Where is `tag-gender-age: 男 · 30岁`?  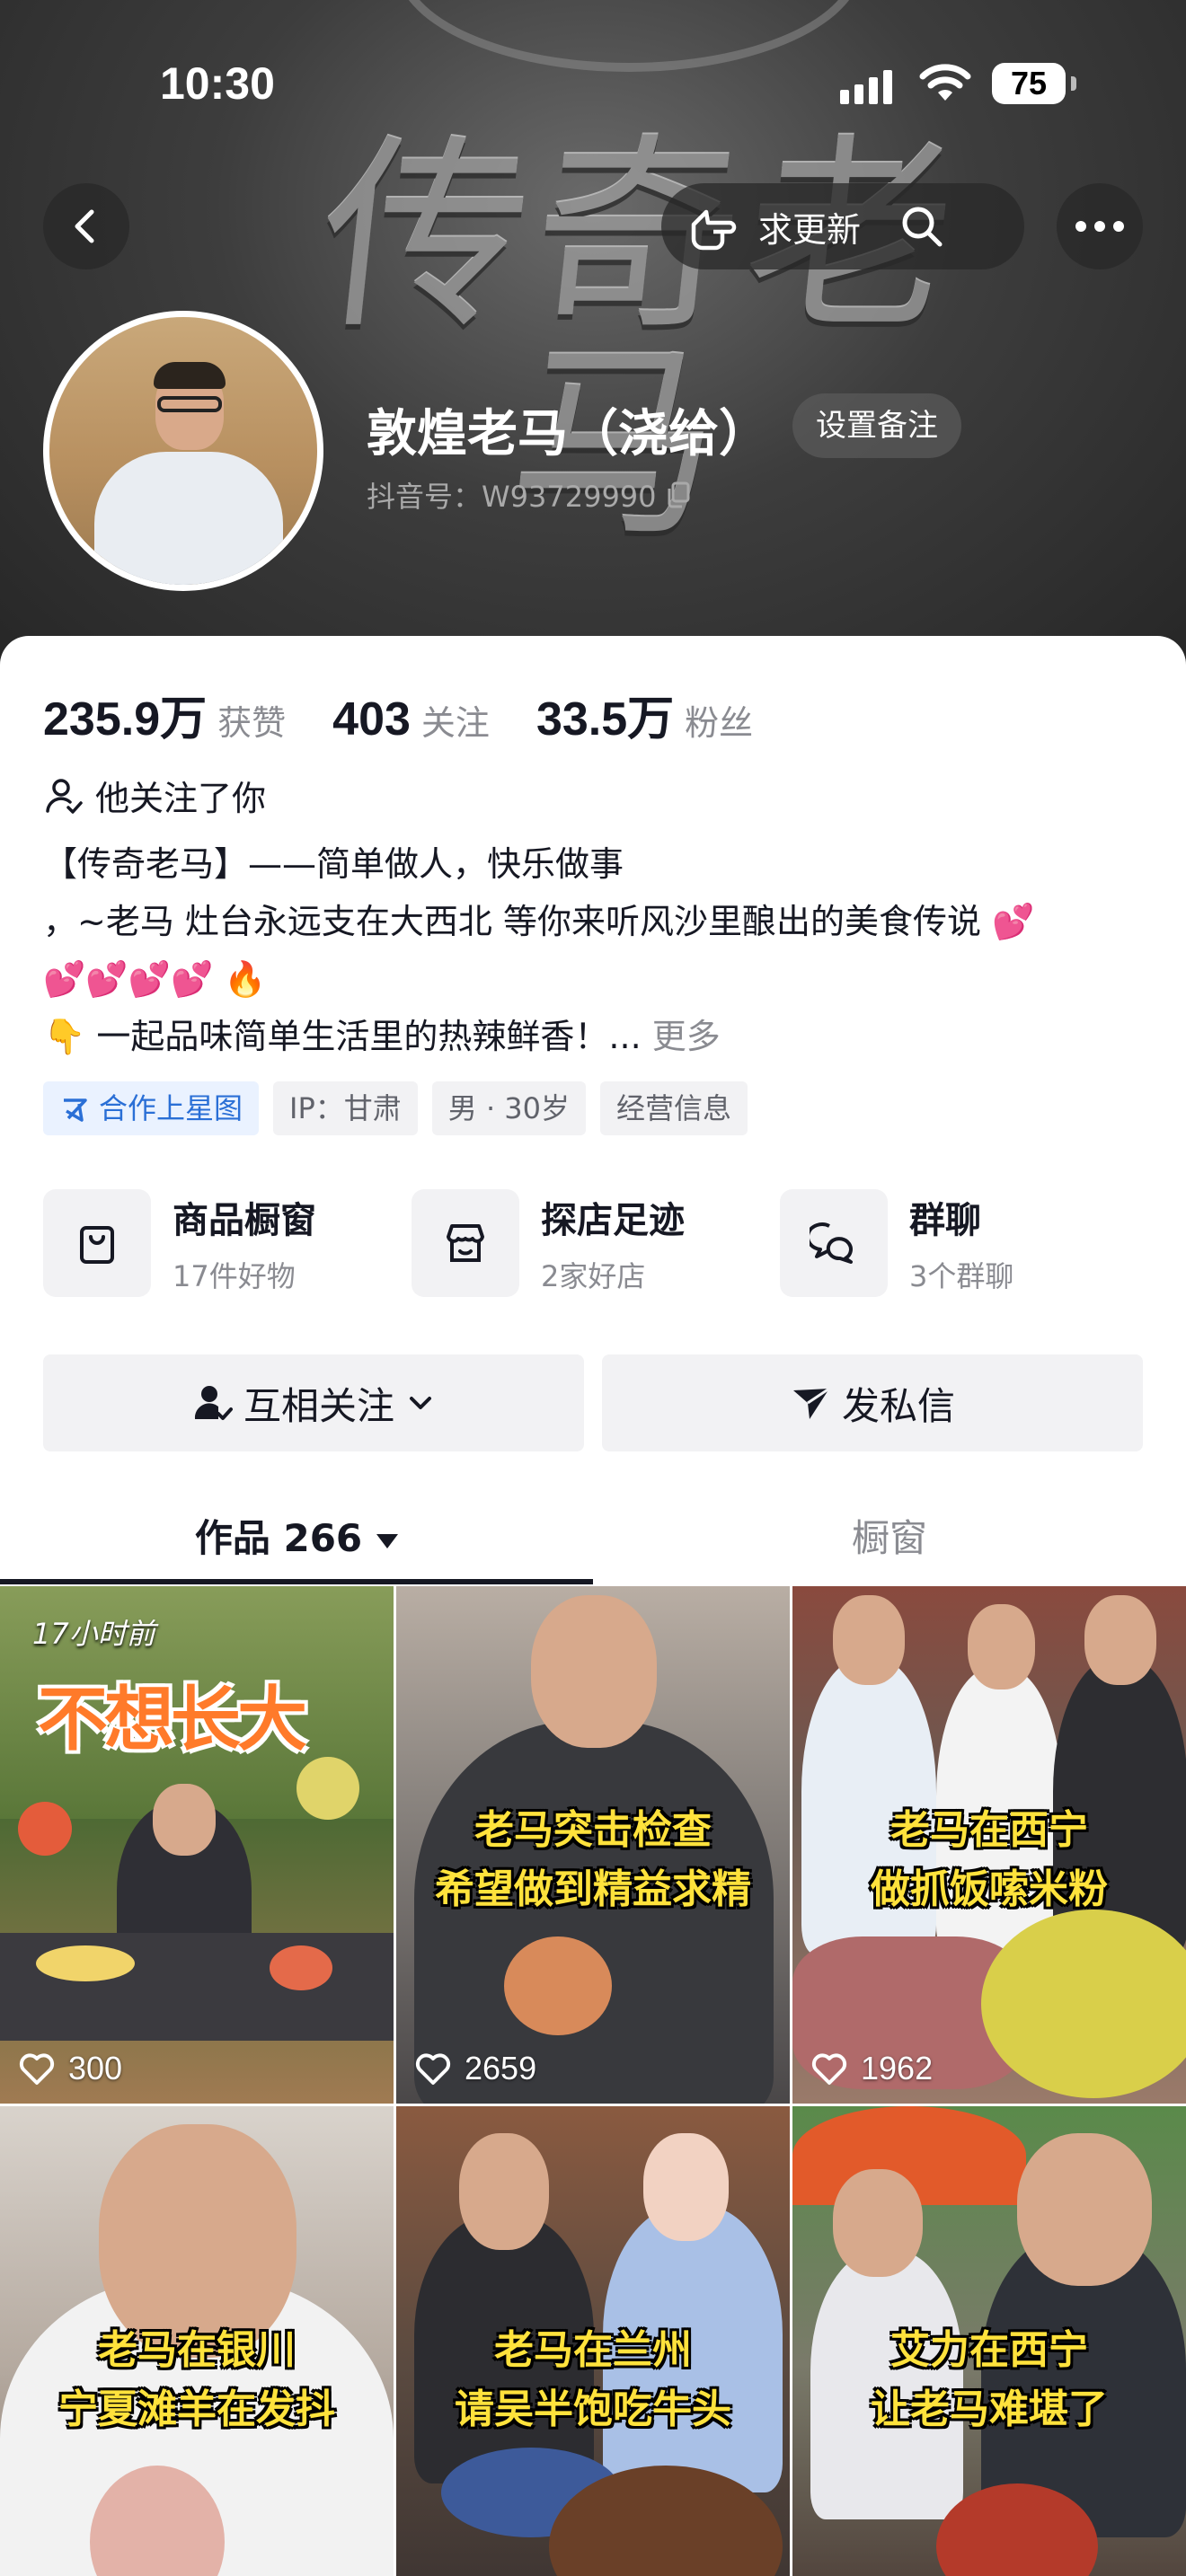
tag-gender-age: 男 · 30岁 is located at coordinates (509, 1108).